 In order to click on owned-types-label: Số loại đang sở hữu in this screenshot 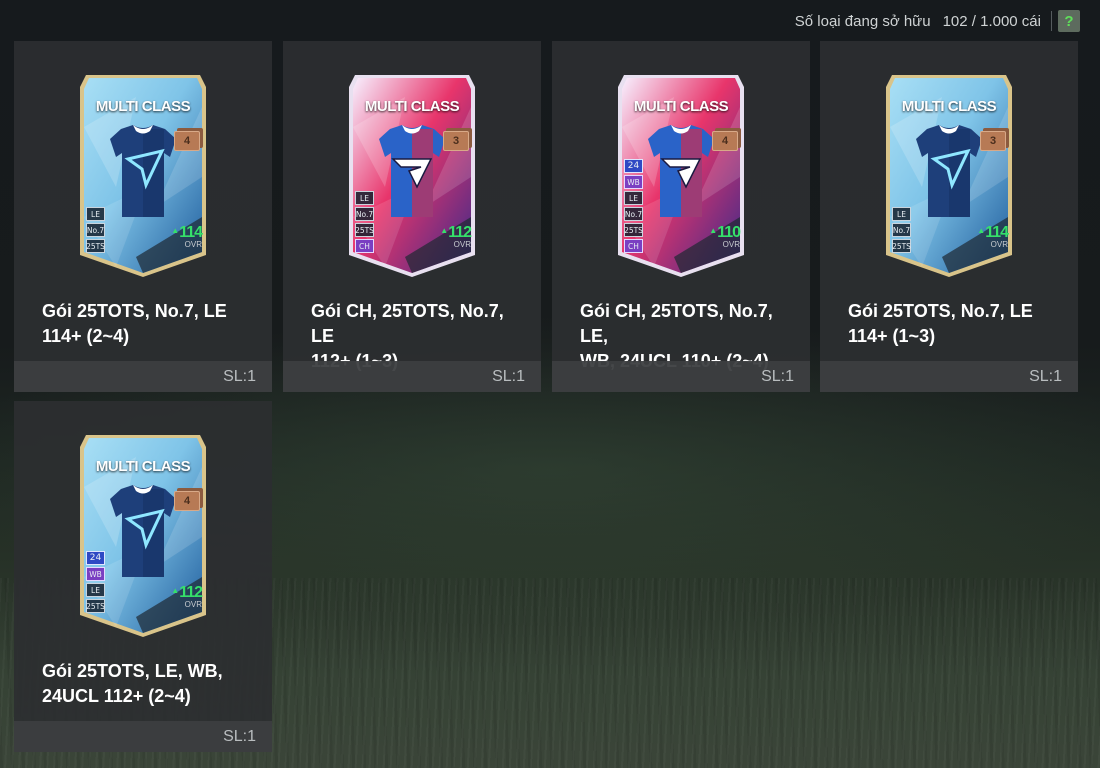, I will do `click(862, 21)`.